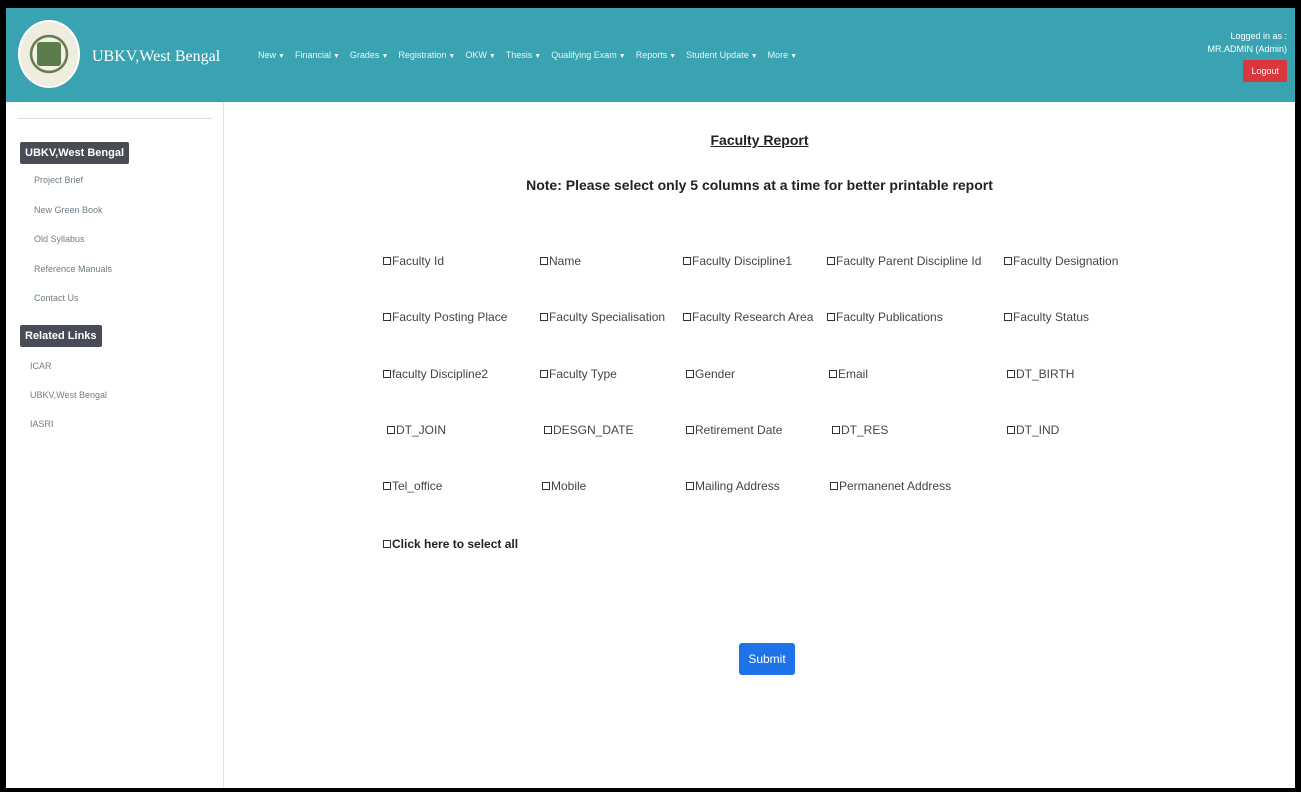 This screenshot has width=1301, height=792. What do you see at coordinates (578, 374) in the screenshot?
I see `option-faculty-type: Faculty Type` at bounding box center [578, 374].